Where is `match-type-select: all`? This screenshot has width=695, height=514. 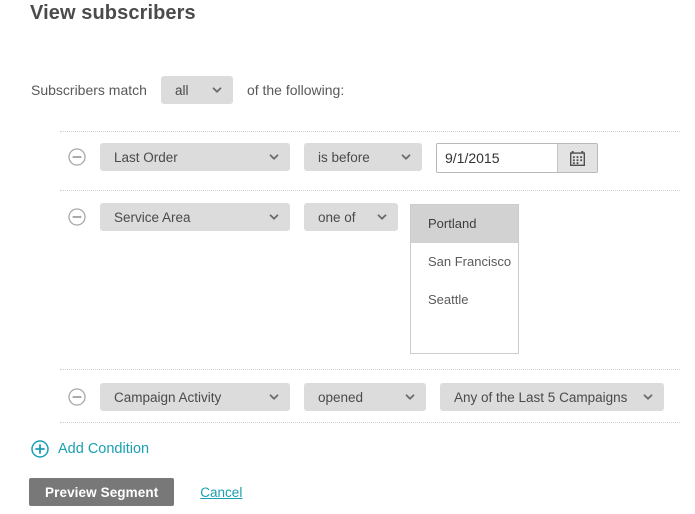
match-type-select: all is located at coordinates (196, 90).